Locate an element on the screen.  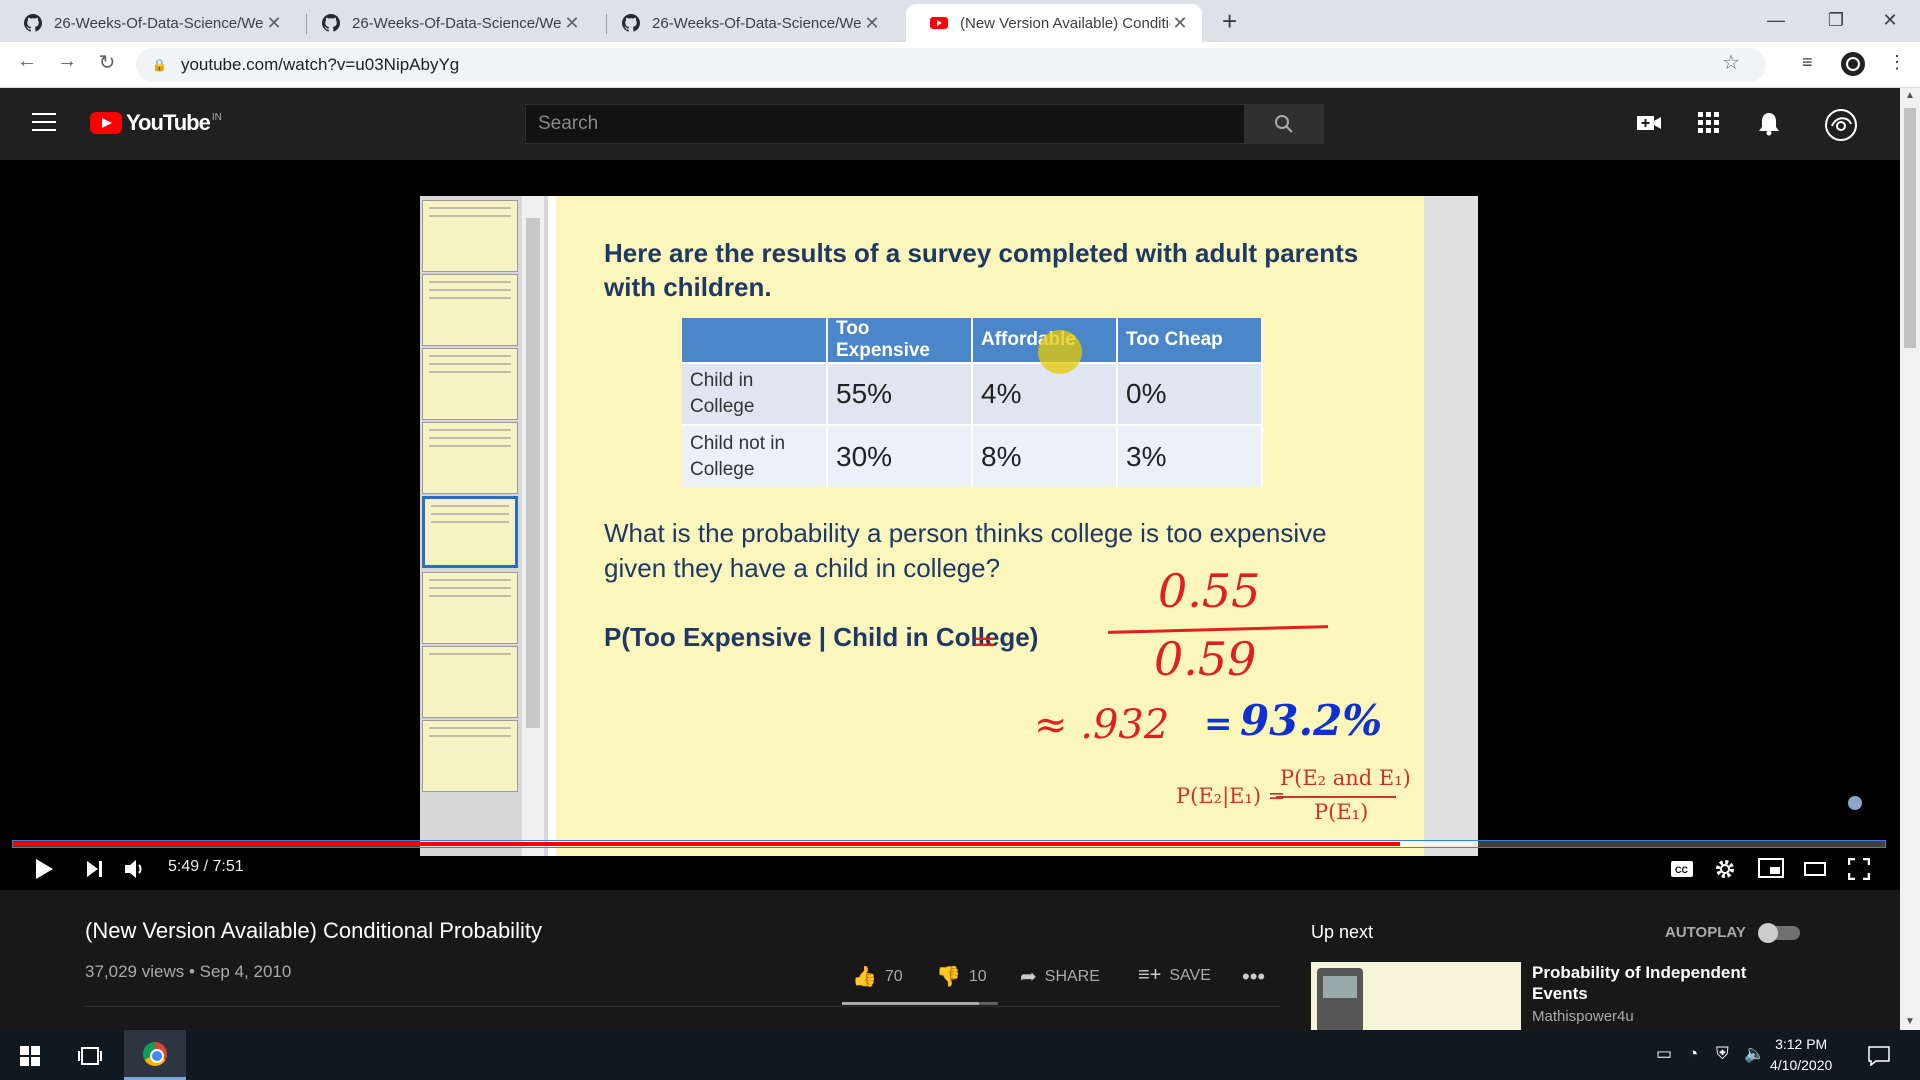
reload-icon: ↻ is located at coordinates (107, 62).